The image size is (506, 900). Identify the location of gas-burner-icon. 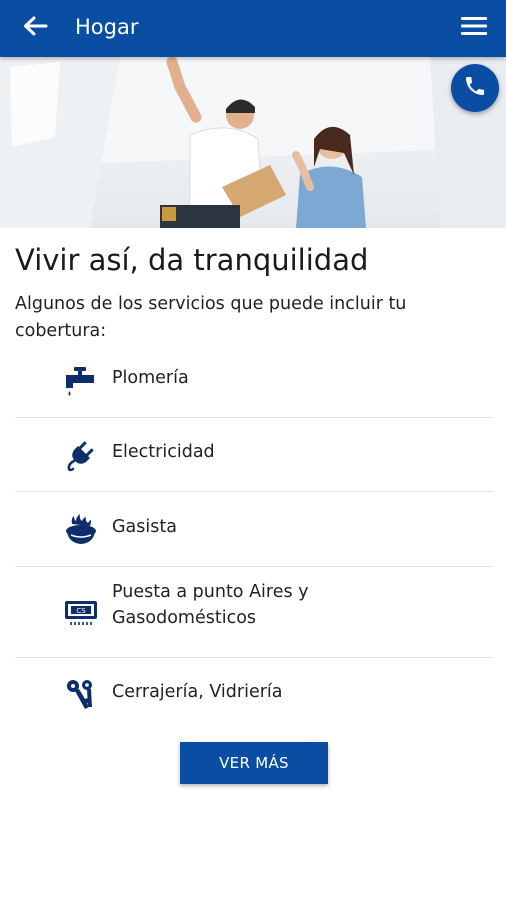
(81, 530).